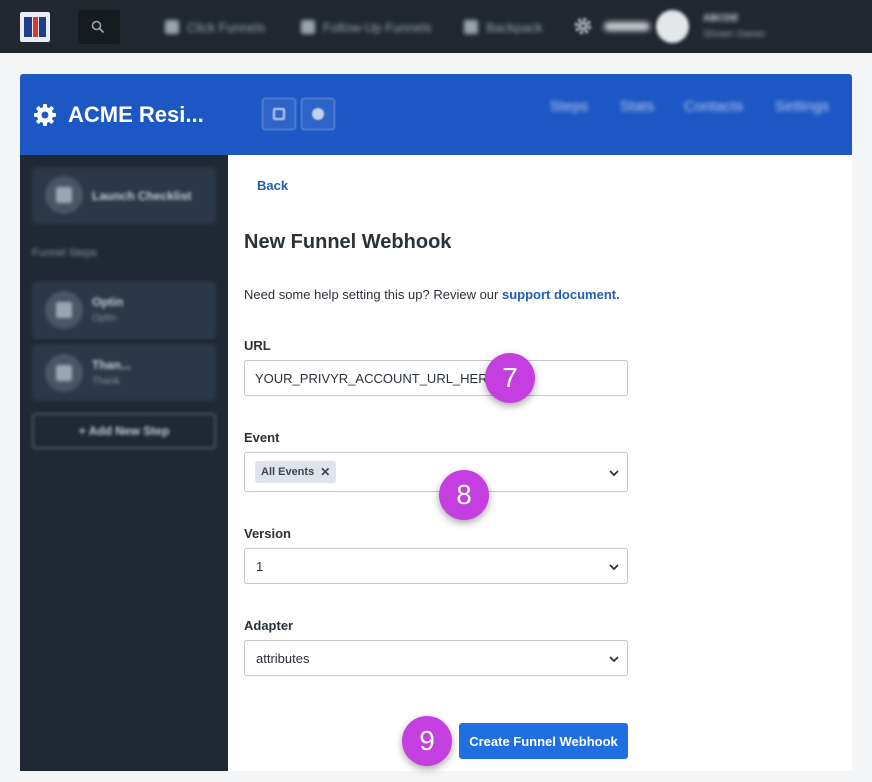 Image resolution: width=872 pixels, height=782 pixels. Describe the element at coordinates (260, 566) in the screenshot. I see `version-value: 1` at that location.